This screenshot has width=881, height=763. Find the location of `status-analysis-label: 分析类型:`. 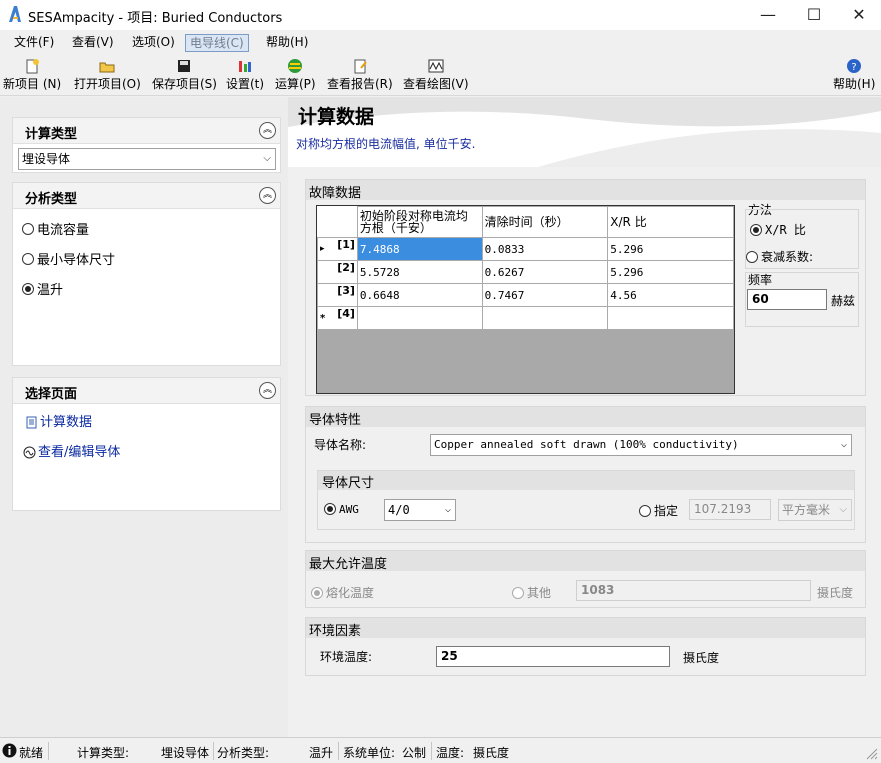

status-analysis-label: 分析类型: is located at coordinates (243, 753).